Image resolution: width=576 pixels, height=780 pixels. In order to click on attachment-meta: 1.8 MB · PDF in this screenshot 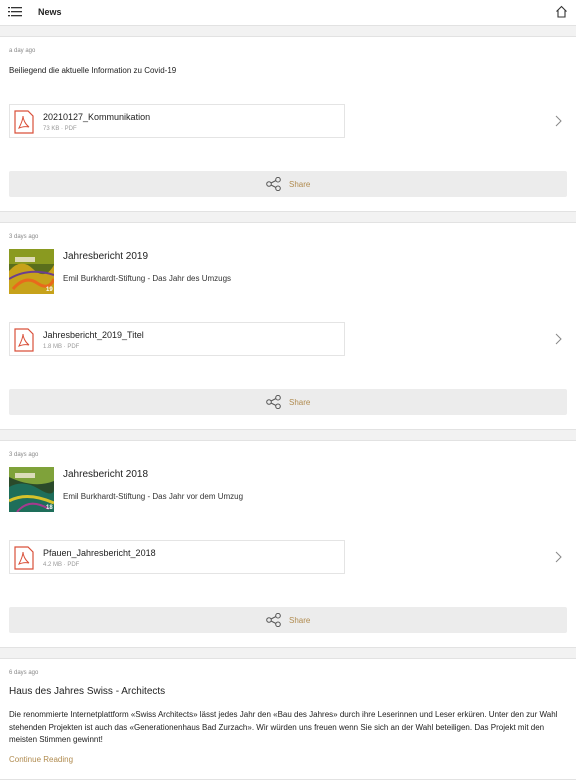, I will do `click(61, 347)`.